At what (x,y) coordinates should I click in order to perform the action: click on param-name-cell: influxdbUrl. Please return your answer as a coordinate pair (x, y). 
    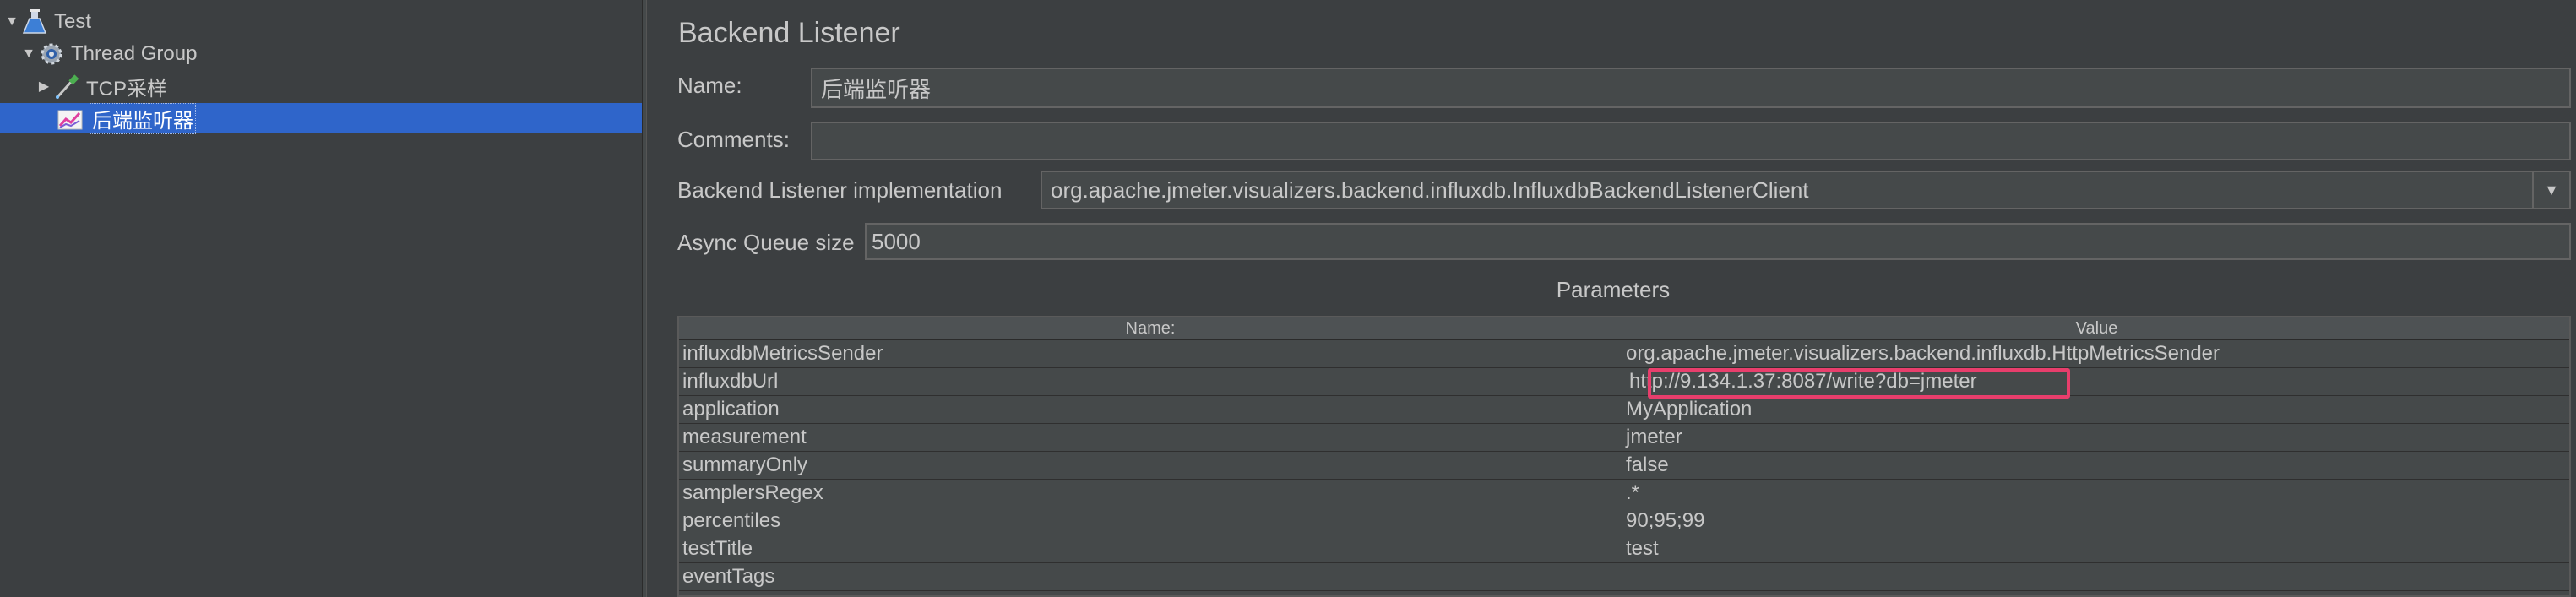
    Looking at the image, I should click on (1150, 381).